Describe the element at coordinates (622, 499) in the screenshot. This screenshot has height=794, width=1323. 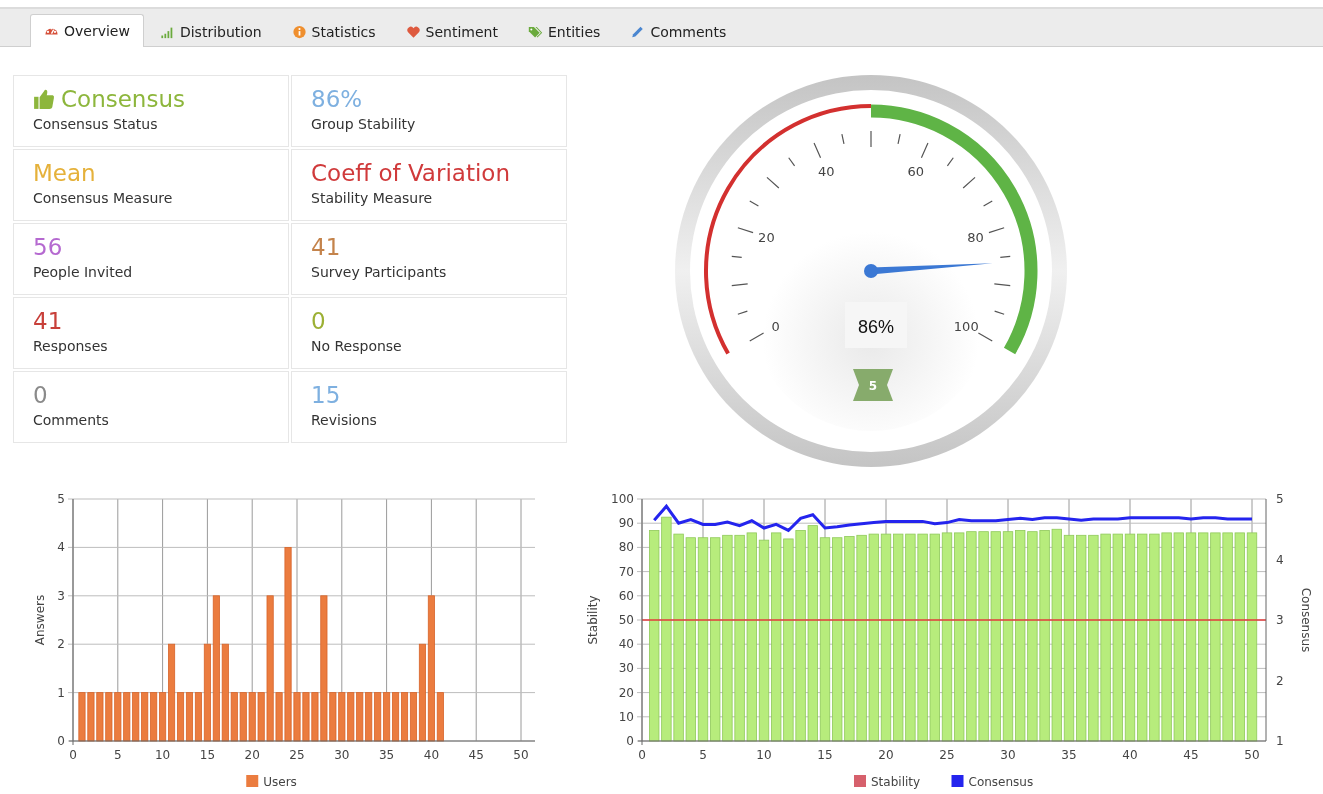
I see `axis-tick-label: 100` at that location.